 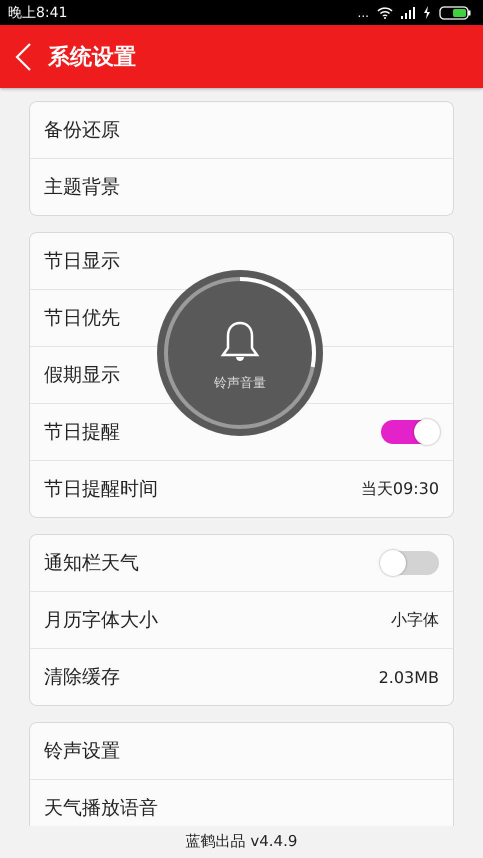 I want to click on bell-icon, so click(x=240, y=342).